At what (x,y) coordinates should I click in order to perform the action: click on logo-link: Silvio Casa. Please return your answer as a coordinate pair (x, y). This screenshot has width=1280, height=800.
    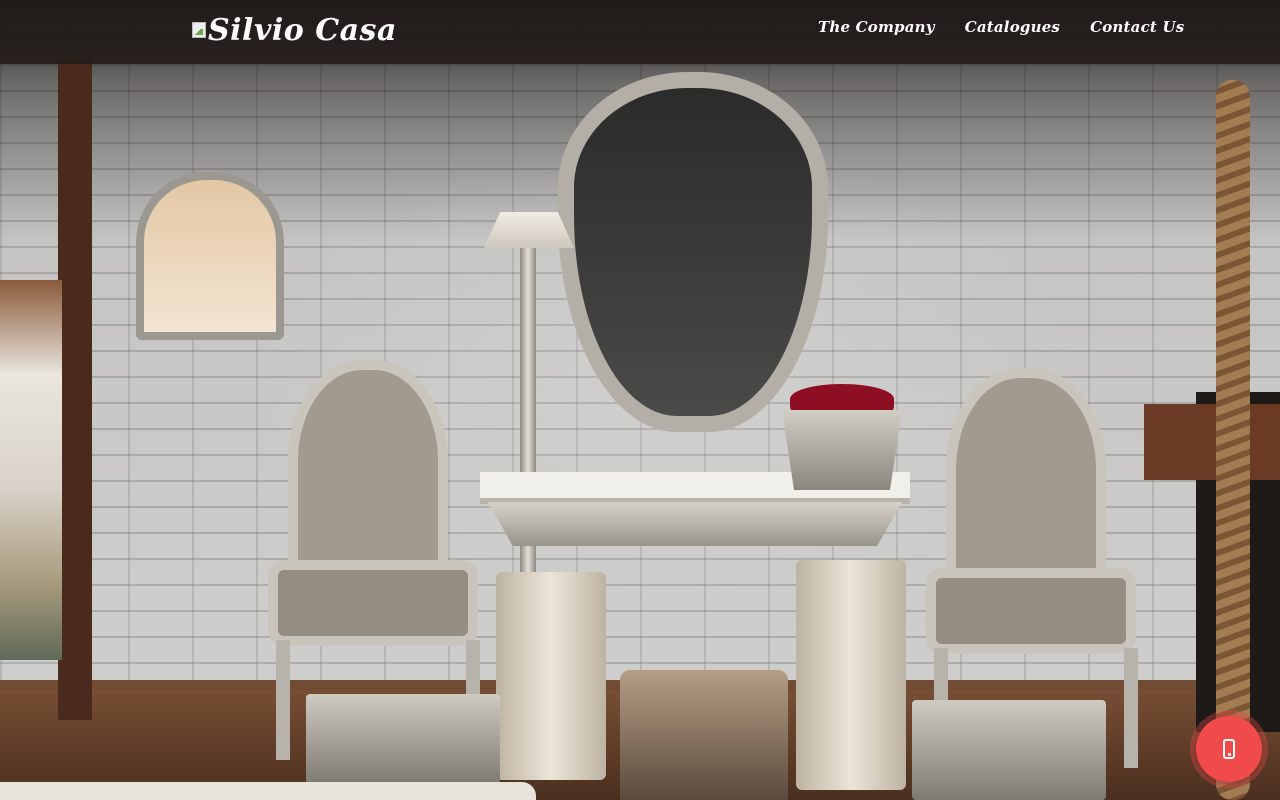
    Looking at the image, I should click on (294, 30).